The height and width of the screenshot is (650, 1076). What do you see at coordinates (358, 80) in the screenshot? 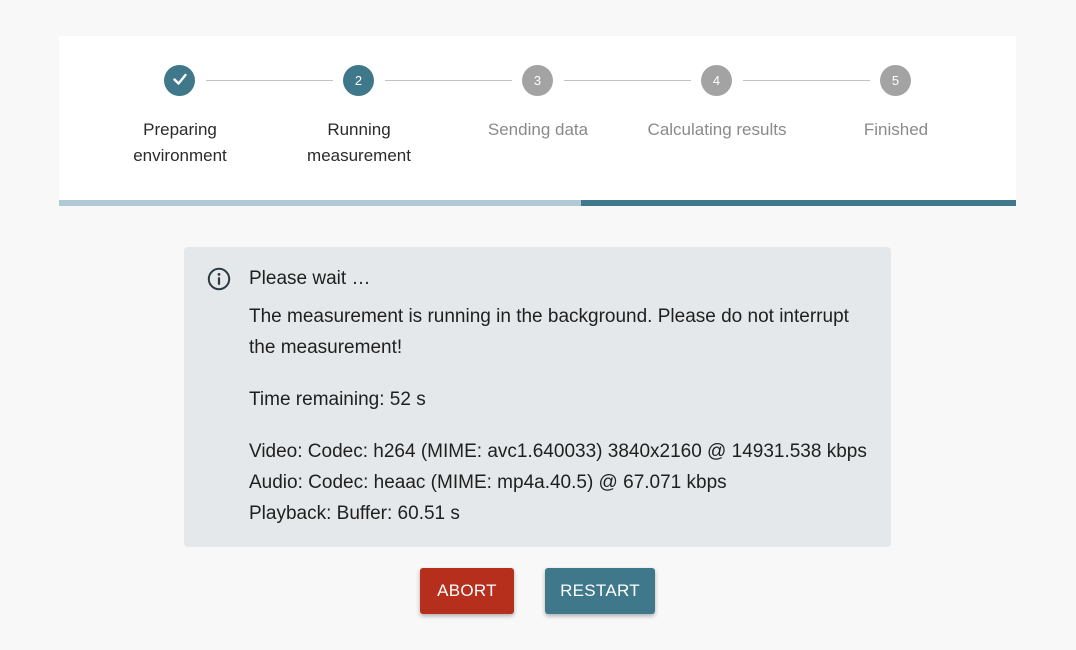
I see `step-2-circle: 2` at bounding box center [358, 80].